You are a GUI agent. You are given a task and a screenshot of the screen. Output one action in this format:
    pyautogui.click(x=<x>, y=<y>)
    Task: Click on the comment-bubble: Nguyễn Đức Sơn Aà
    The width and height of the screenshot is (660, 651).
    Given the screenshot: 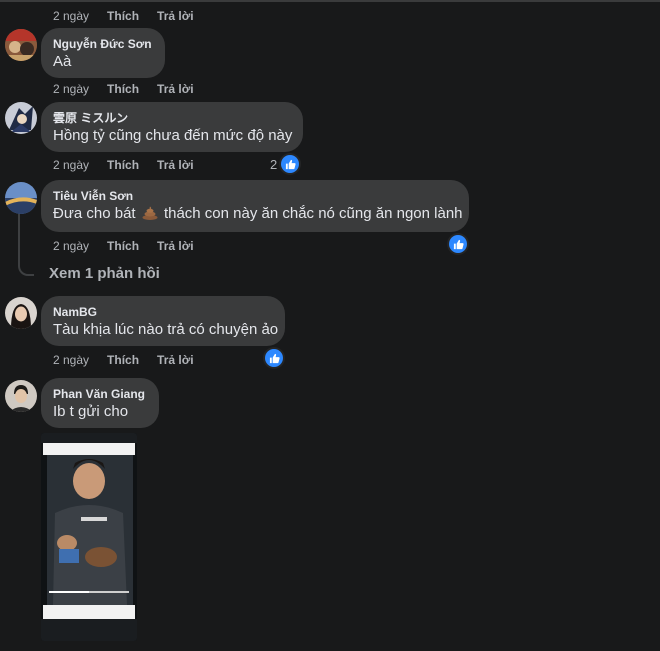 What is the action you would take?
    pyautogui.click(x=103, y=53)
    